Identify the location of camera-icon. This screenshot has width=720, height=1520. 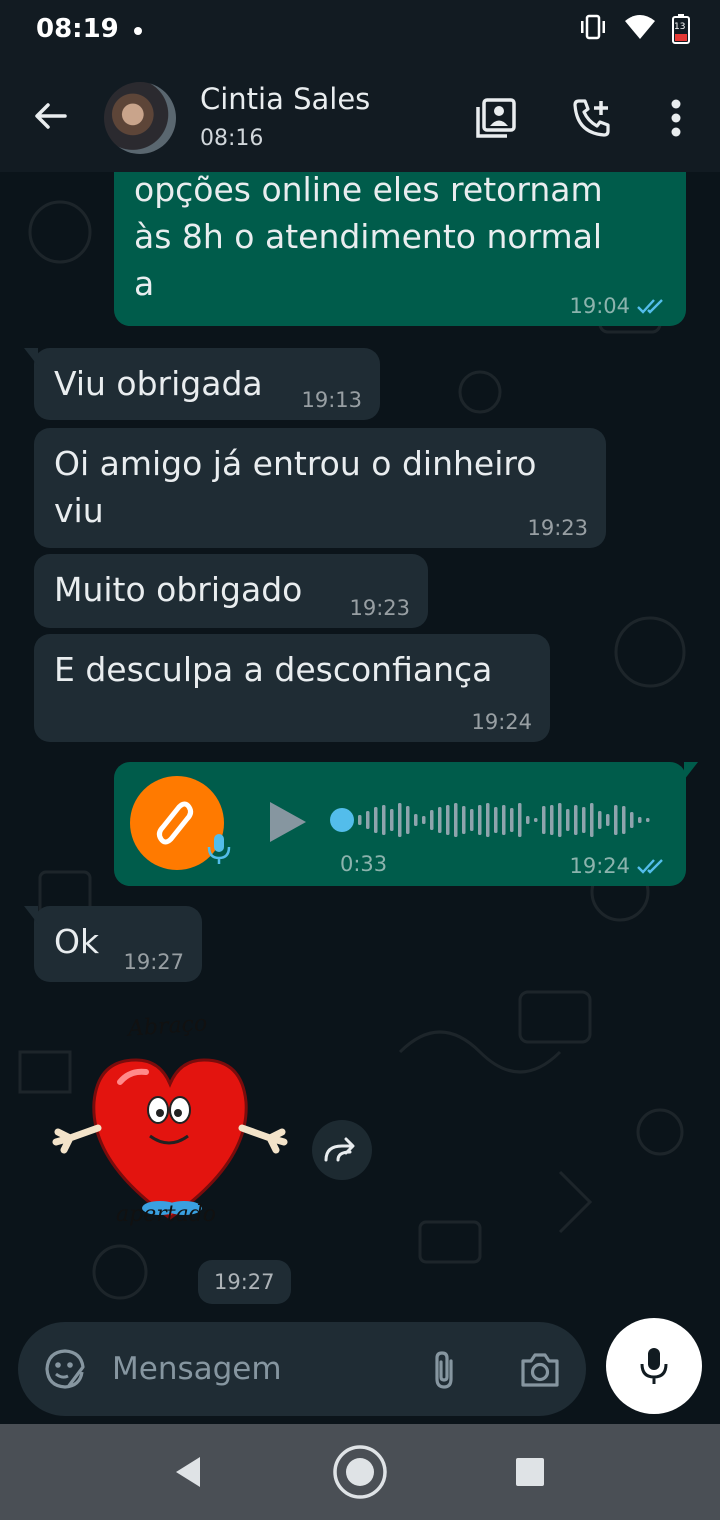
(540, 1370).